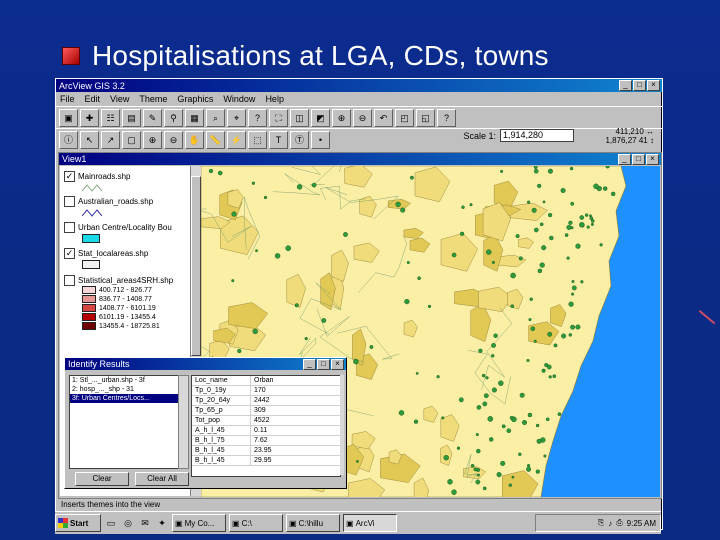  Describe the element at coordinates (610, 523) in the screenshot. I see `volume-icon: ♪` at that location.